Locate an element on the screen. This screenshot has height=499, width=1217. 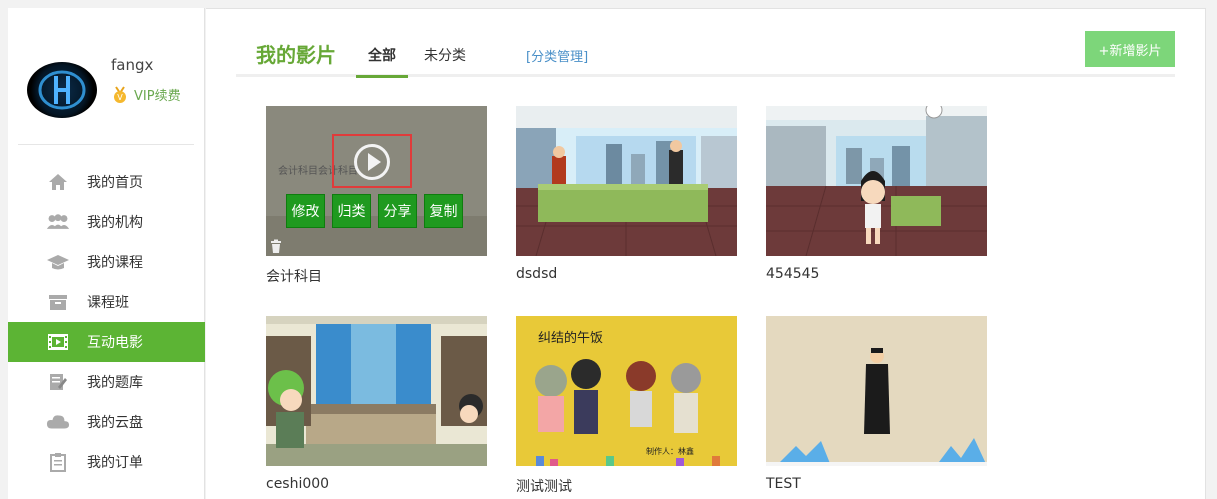
film-title: 测试测试 is located at coordinates (544, 486).